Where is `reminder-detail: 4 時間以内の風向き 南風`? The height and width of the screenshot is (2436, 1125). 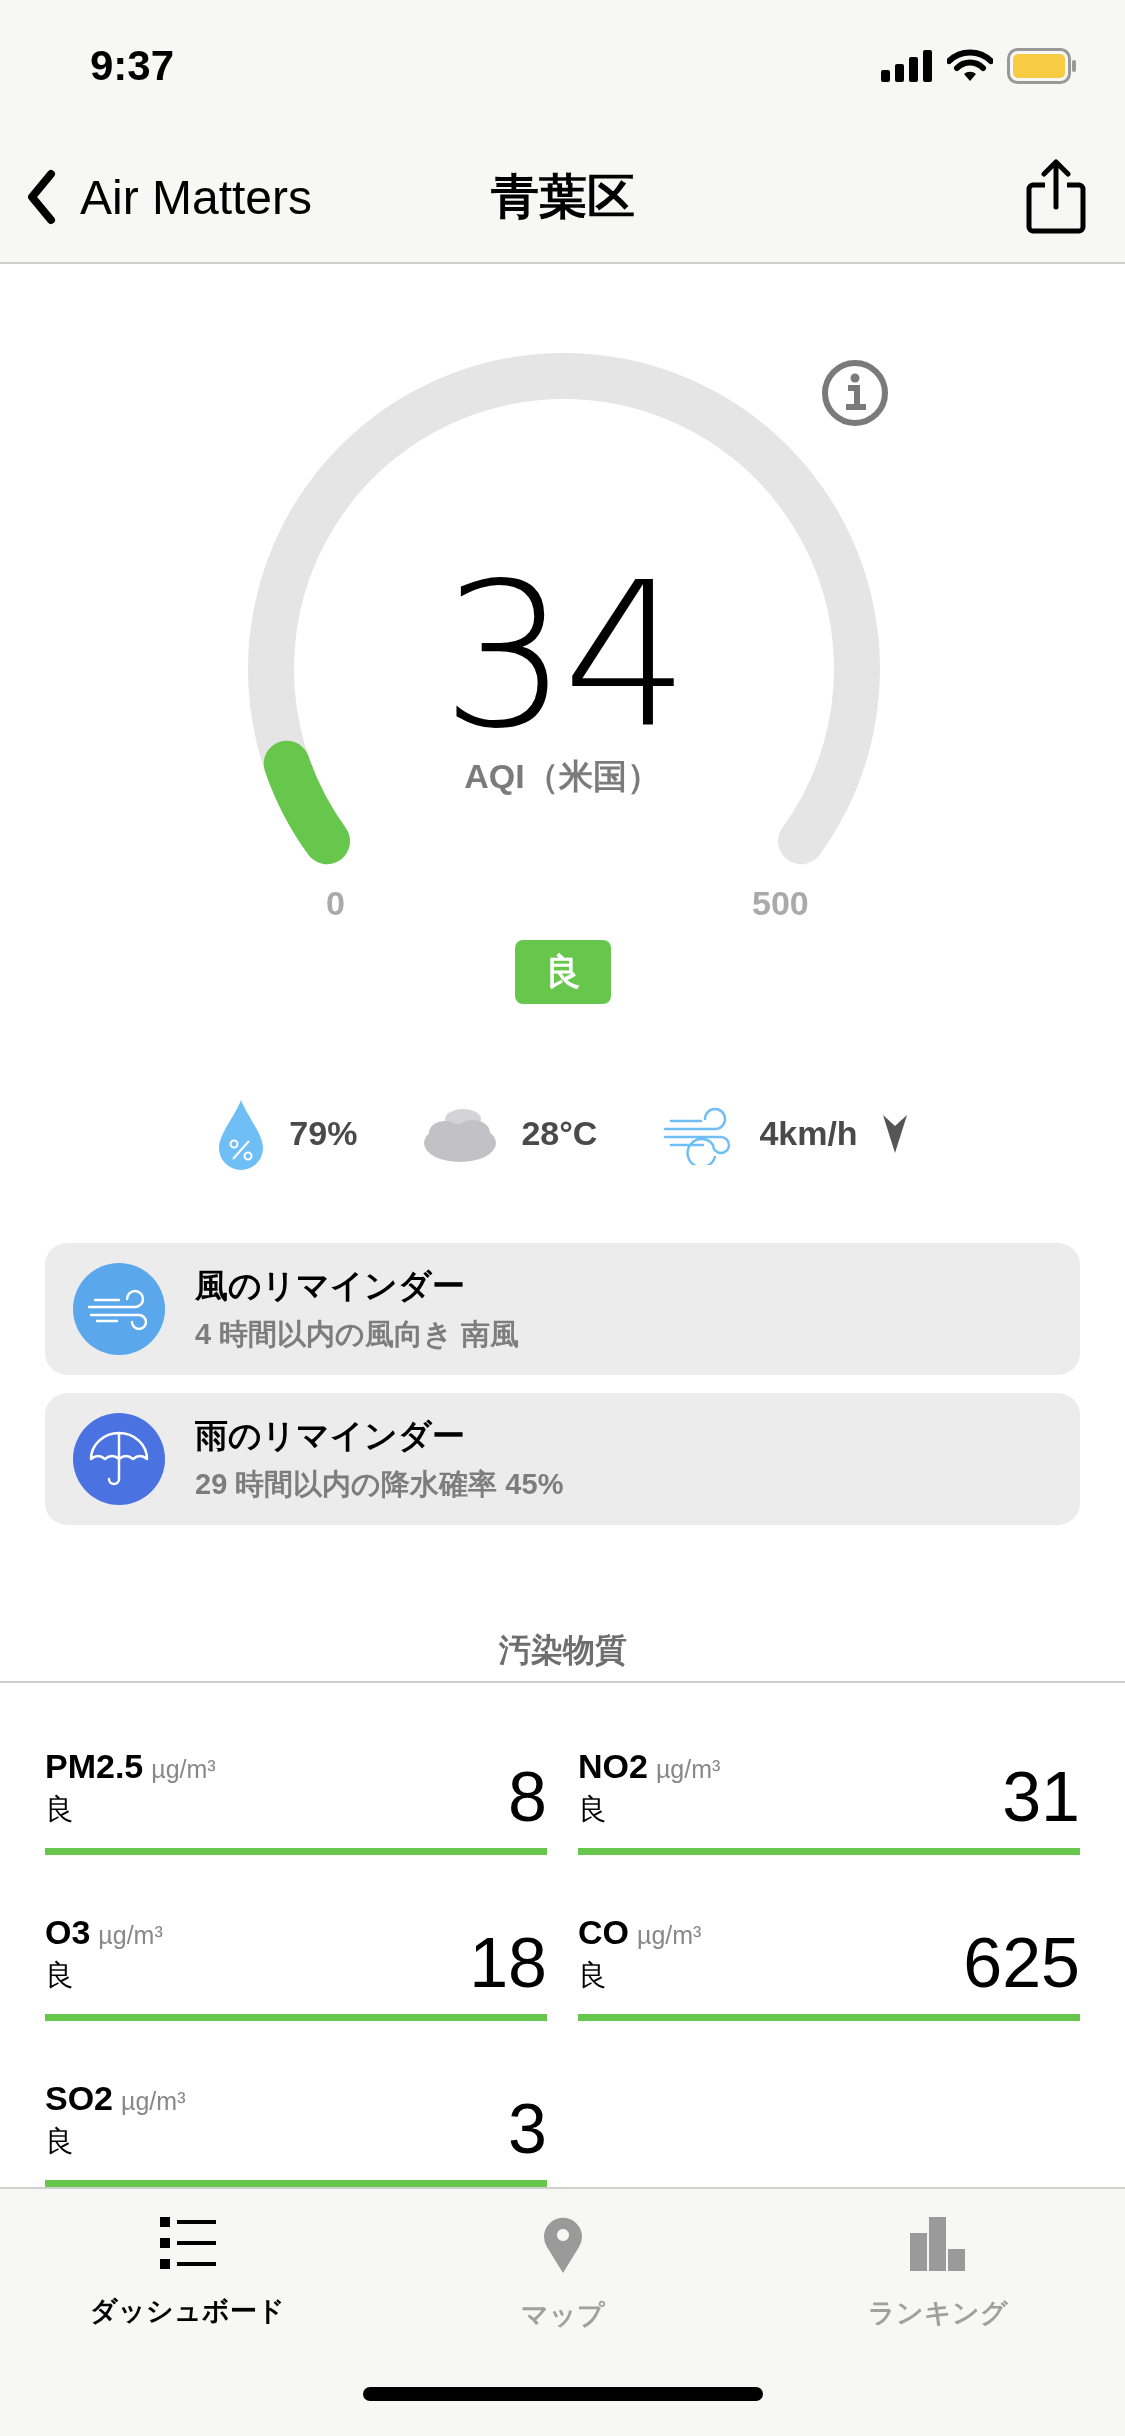
reminder-detail: 4 時間以内の風向き 南風 is located at coordinates (357, 1334).